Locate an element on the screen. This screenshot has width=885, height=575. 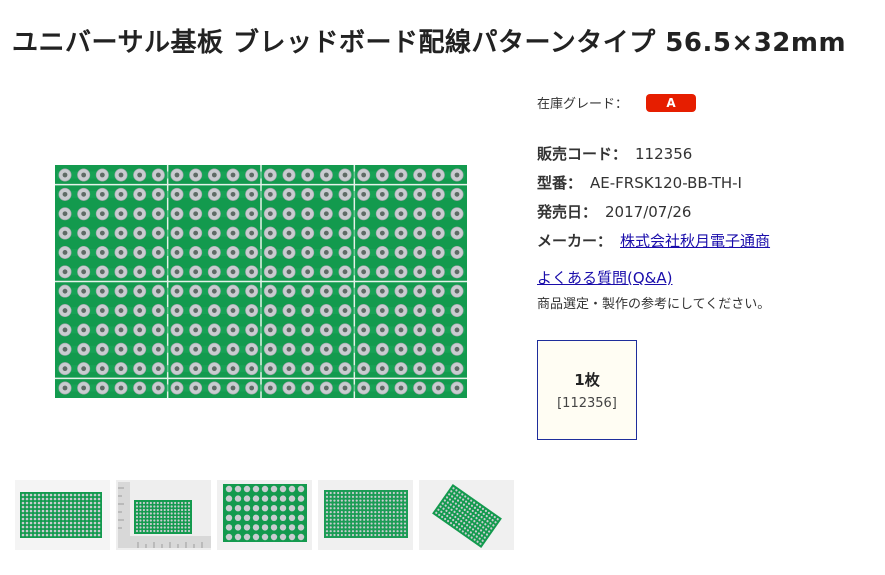
product-title: ユニバーサル基板 ブレッドボード配線パターンタイプ 56.5×32mm is located at coordinates (429, 43).